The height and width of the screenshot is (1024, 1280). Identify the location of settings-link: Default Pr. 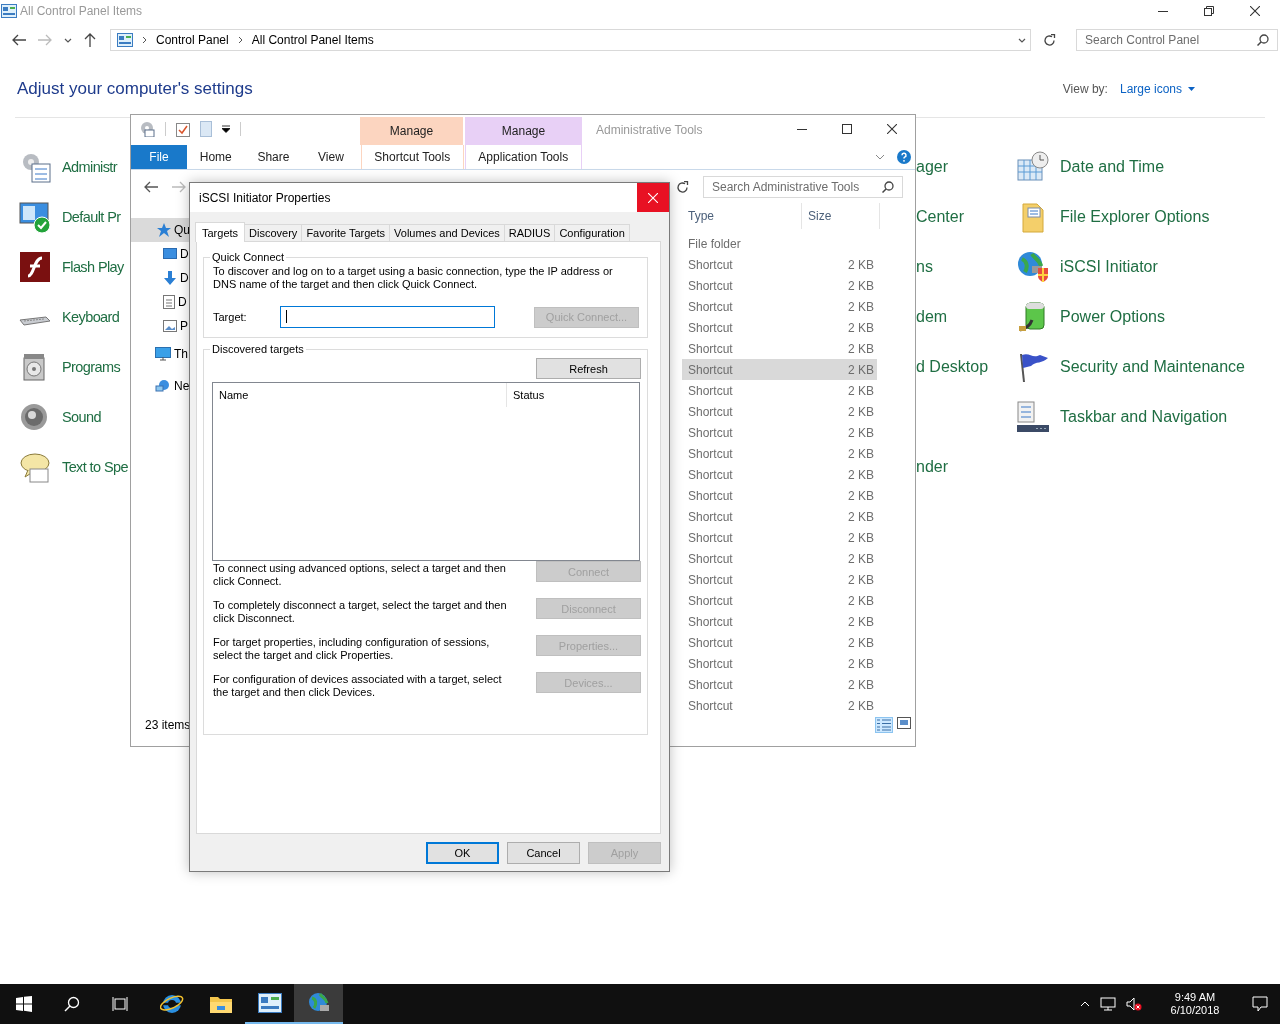
(91, 217).